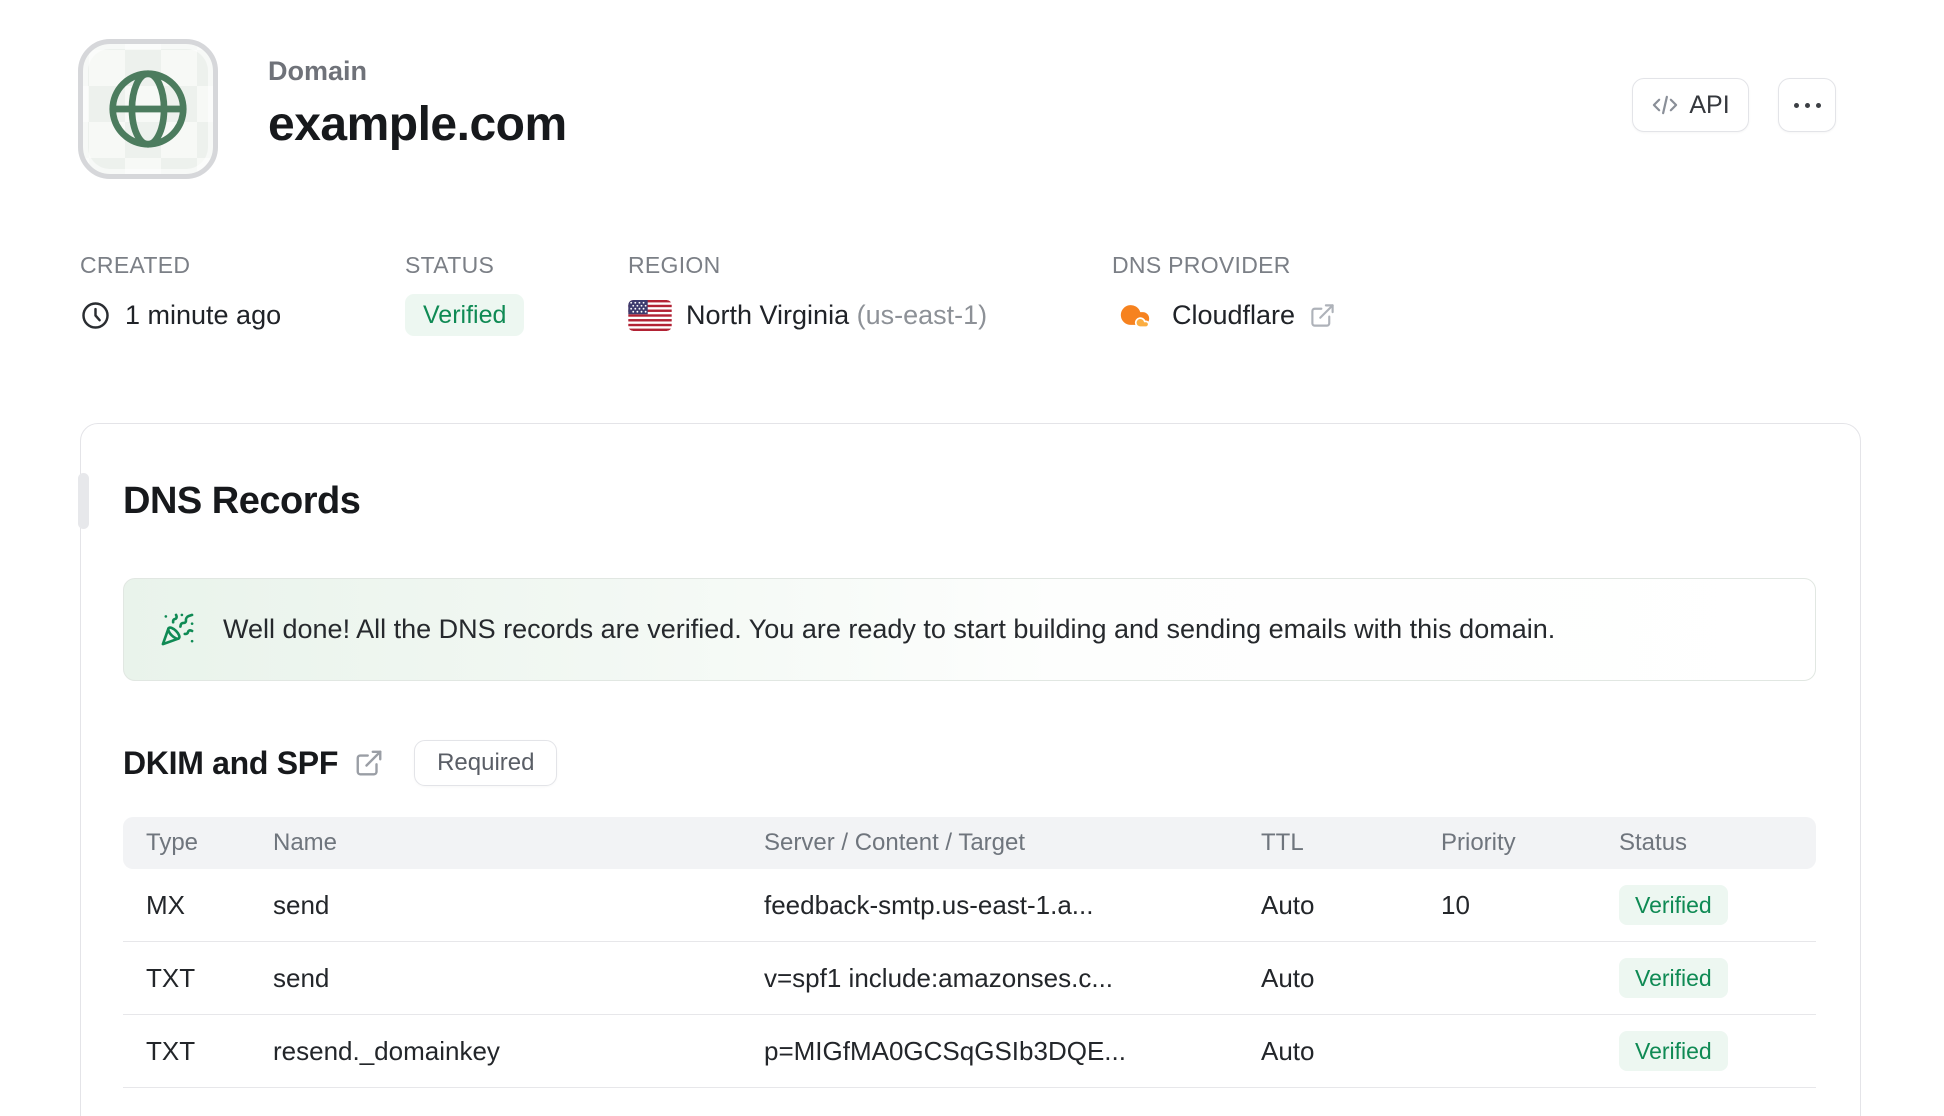  I want to click on col-header-type: Type, so click(172, 842).